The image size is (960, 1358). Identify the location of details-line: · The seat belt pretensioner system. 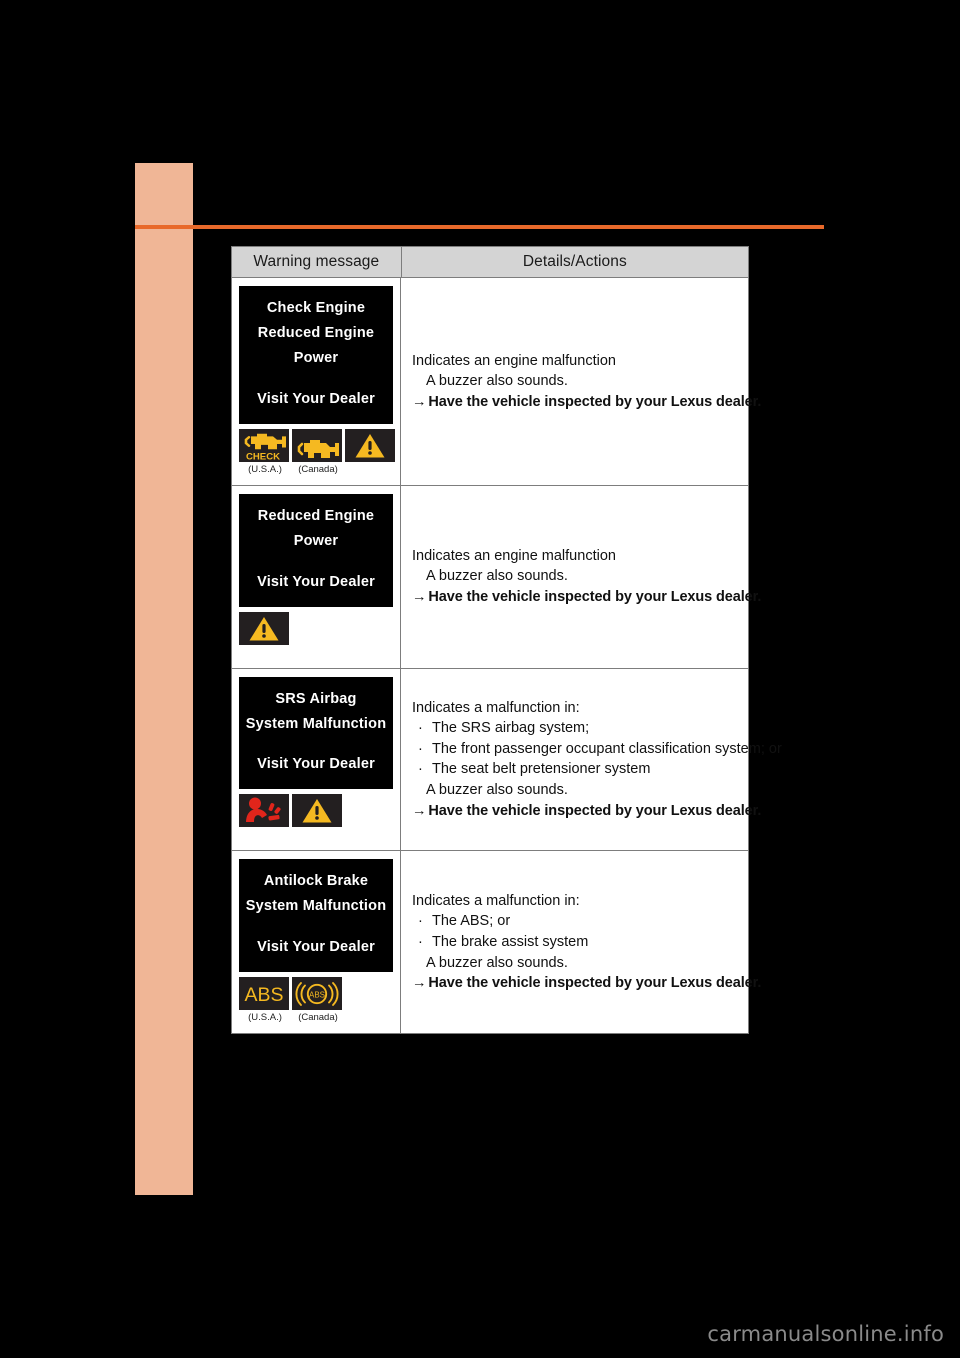
(576, 769).